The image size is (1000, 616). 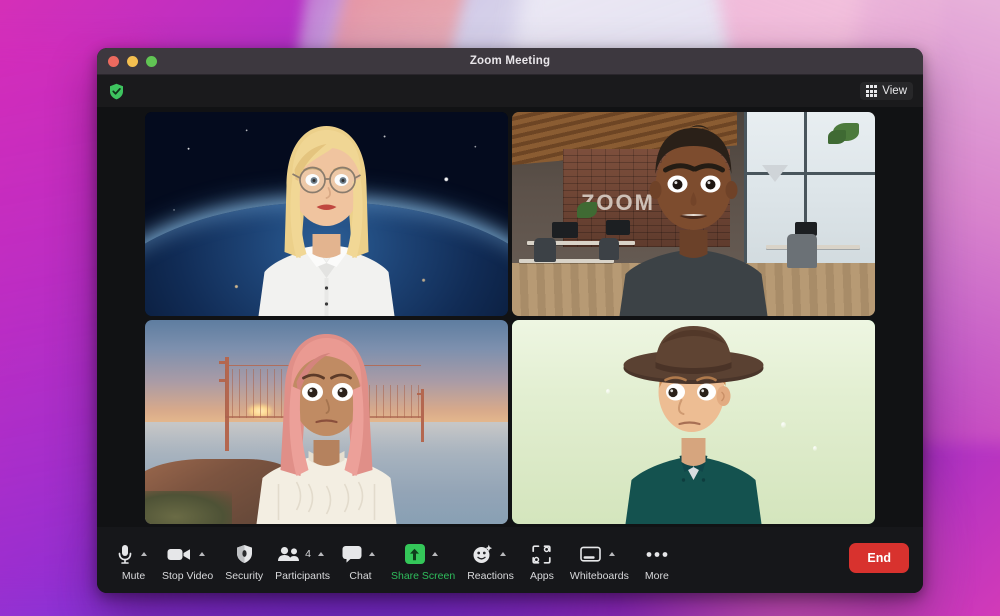 What do you see at coordinates (372, 554) in the screenshot?
I see `chat-options-caret` at bounding box center [372, 554].